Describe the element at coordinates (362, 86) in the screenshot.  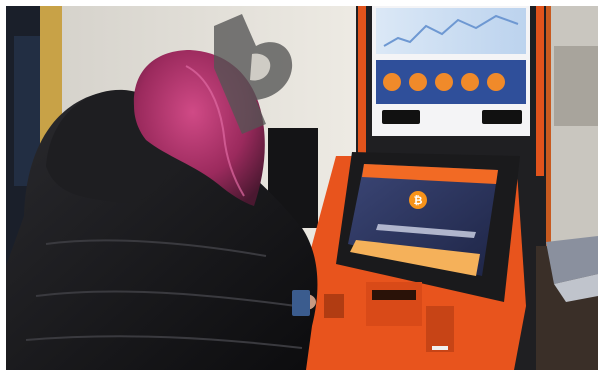
I see `kiosk-edge-left` at that location.